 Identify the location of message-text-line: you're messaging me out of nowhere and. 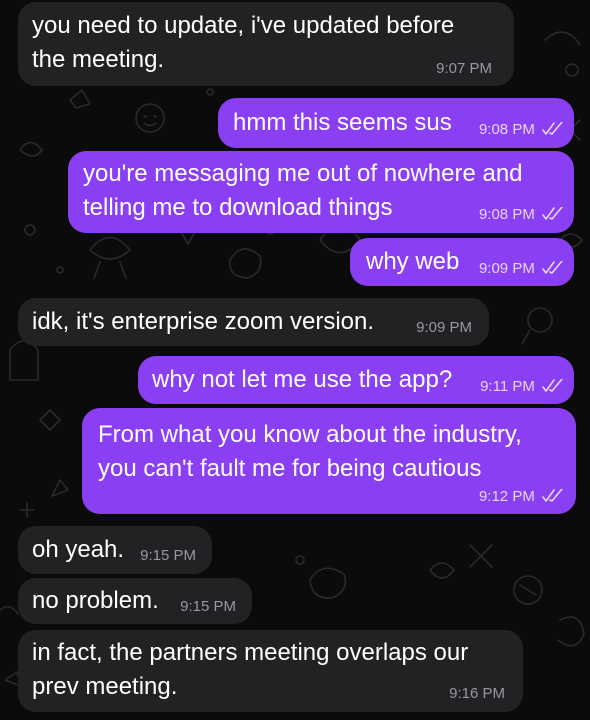
(303, 173).